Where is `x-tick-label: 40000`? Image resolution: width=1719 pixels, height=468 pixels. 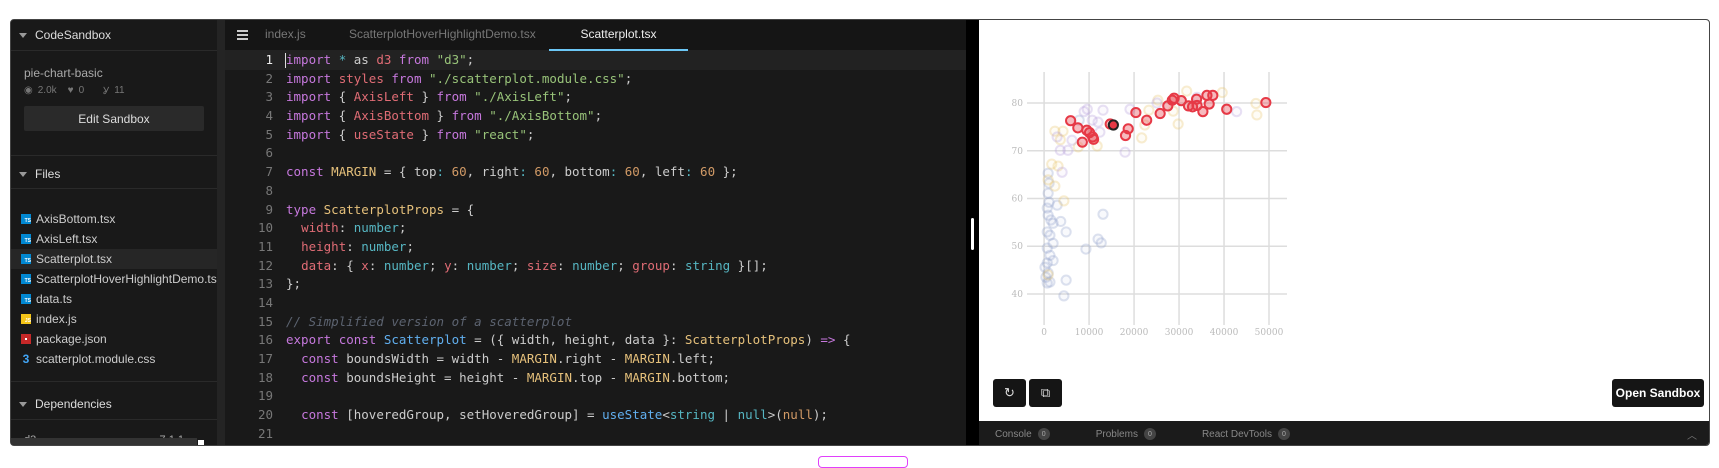
x-tick-label: 40000 is located at coordinates (1224, 333).